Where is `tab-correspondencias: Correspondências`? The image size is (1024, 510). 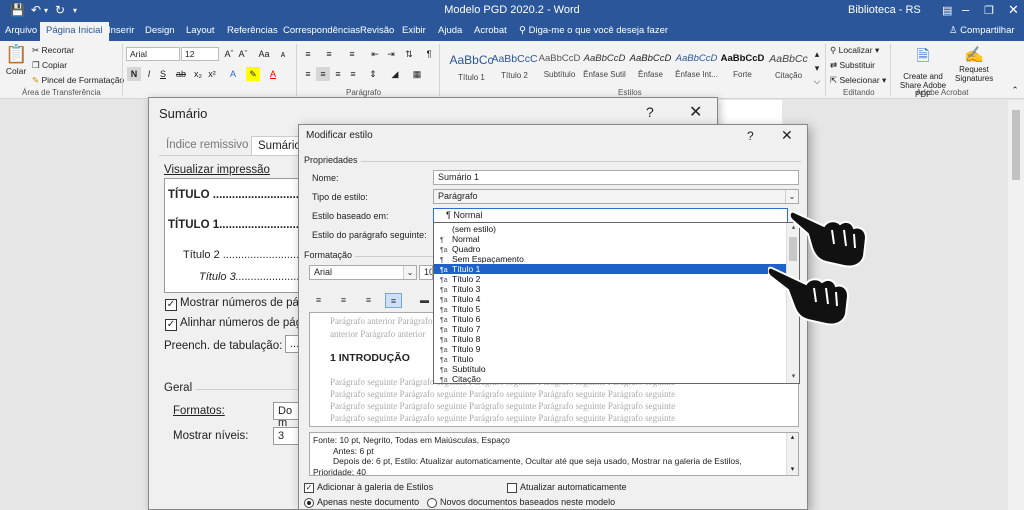
tab-correspondencias: Correspondências is located at coordinates (321, 30).